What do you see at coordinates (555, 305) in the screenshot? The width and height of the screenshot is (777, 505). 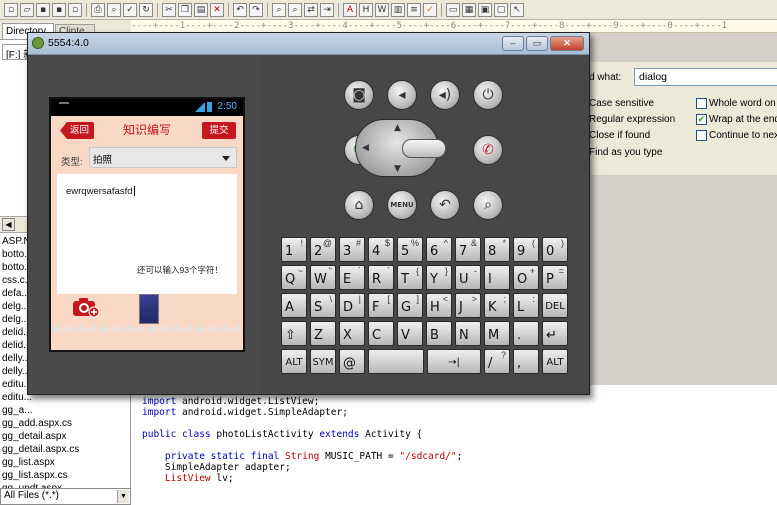 I see `key-del: DEL` at bounding box center [555, 305].